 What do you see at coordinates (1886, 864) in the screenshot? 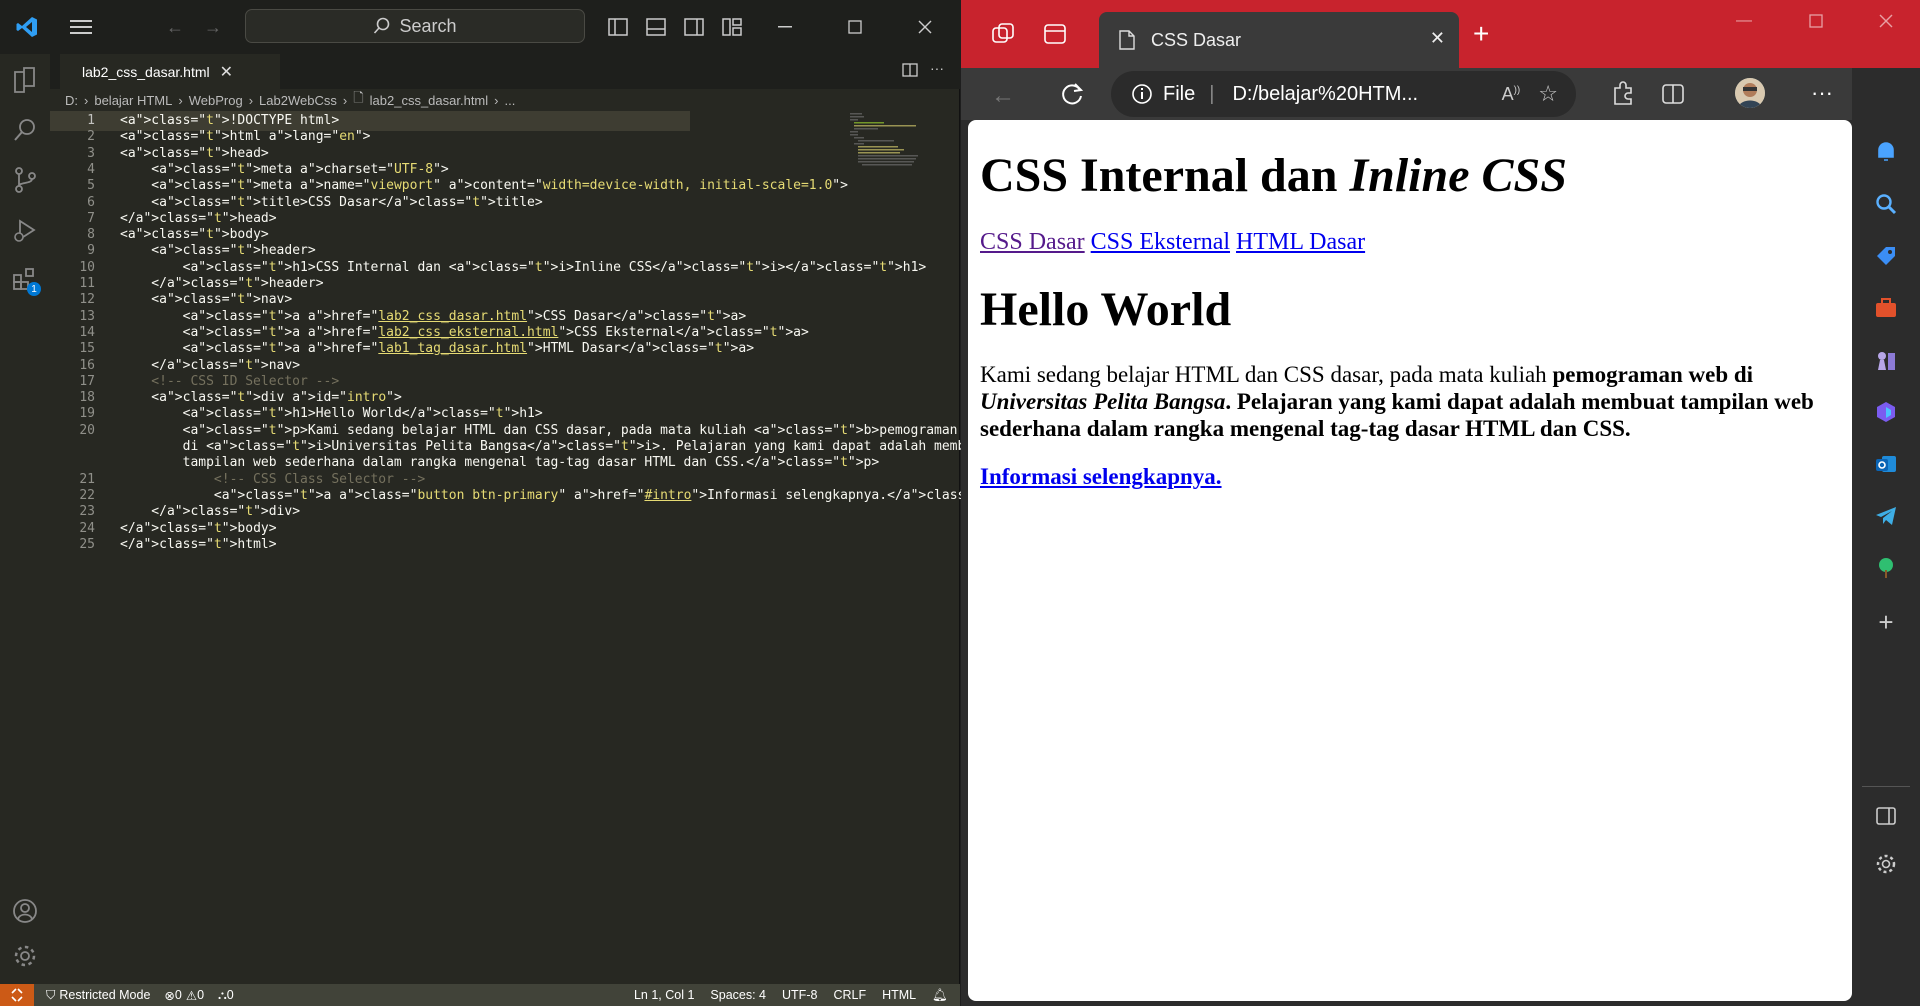
I see `sidebar-settings-gear-icon` at bounding box center [1886, 864].